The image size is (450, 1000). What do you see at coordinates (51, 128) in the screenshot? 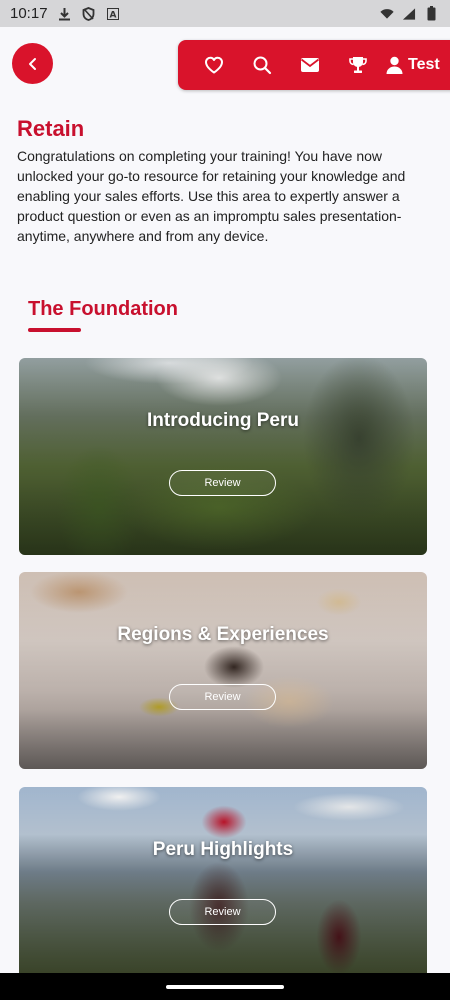
I see `page-title: Retain` at bounding box center [51, 128].